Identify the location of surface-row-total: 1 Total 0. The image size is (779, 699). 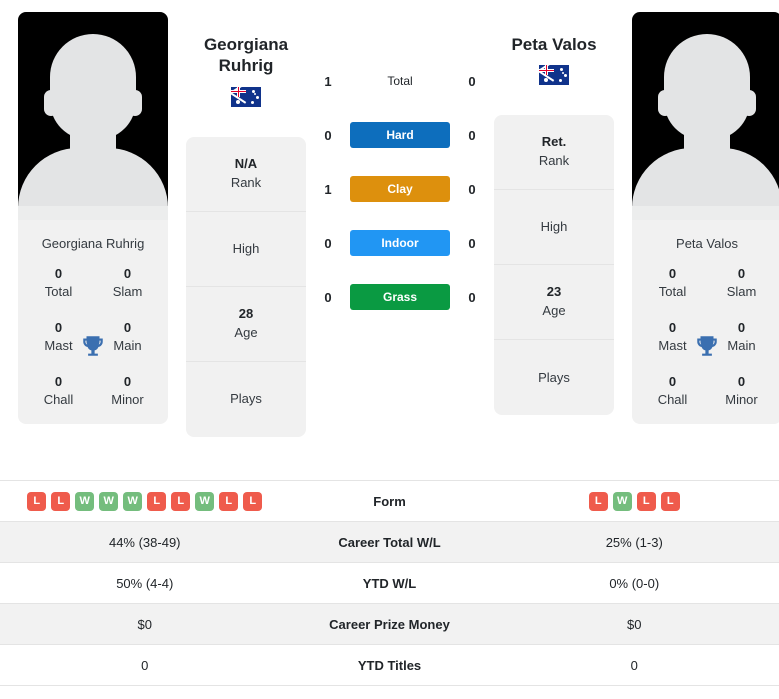
(400, 81).